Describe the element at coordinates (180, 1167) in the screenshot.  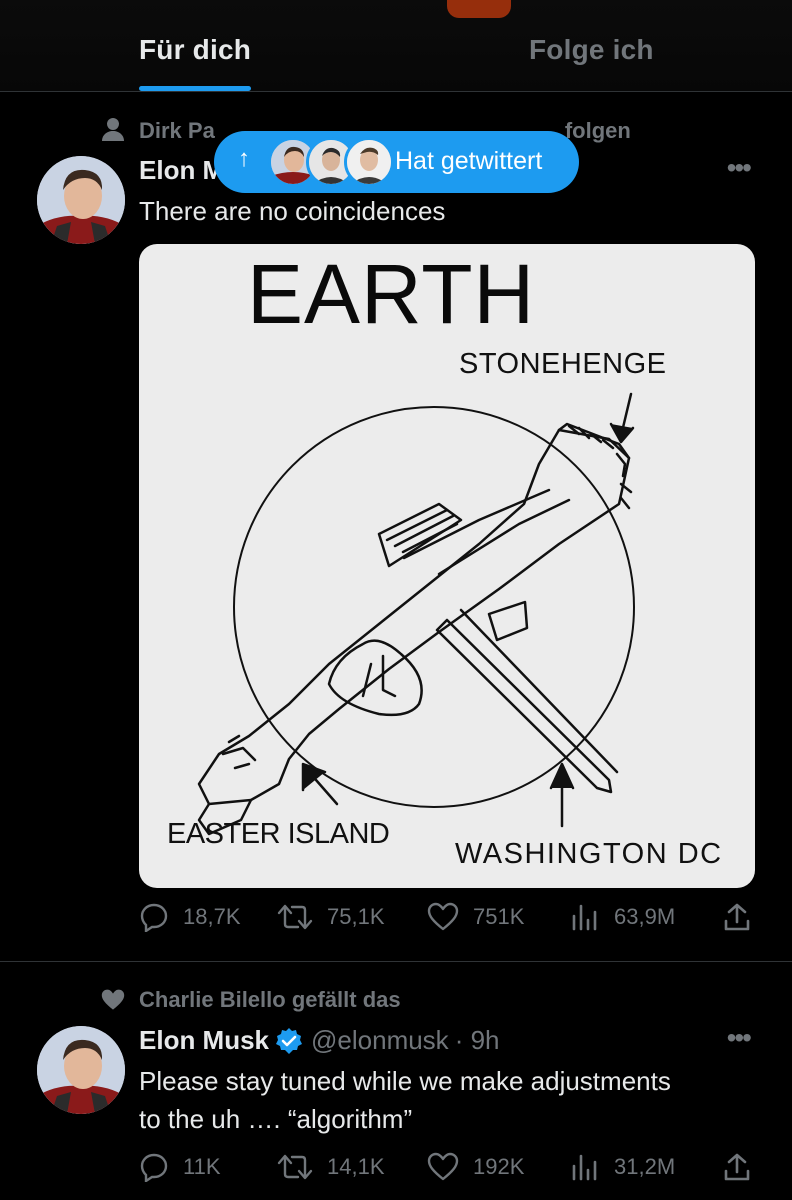
I see `reply-button: 11K` at that location.